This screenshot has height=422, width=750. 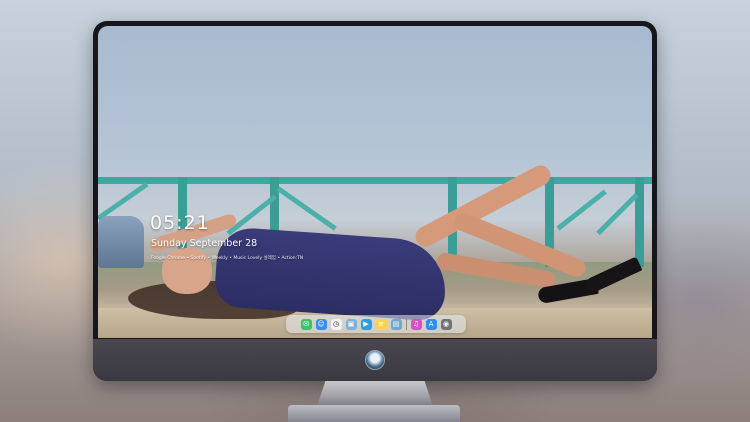 I want to click on lock-screen-date: Sunday September 28, so click(x=204, y=243).